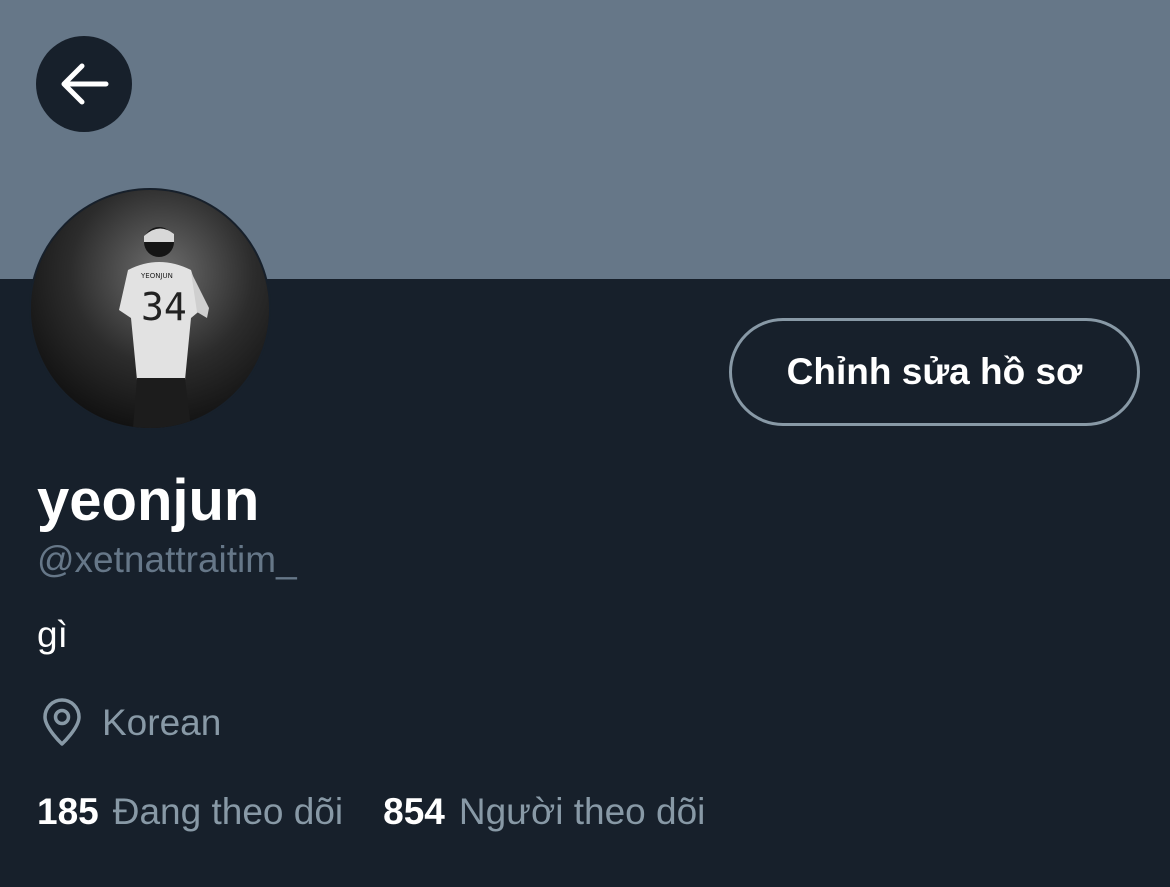 The image size is (1170, 887). What do you see at coordinates (582, 811) in the screenshot?
I see `followers-label: Người theo dõi` at bounding box center [582, 811].